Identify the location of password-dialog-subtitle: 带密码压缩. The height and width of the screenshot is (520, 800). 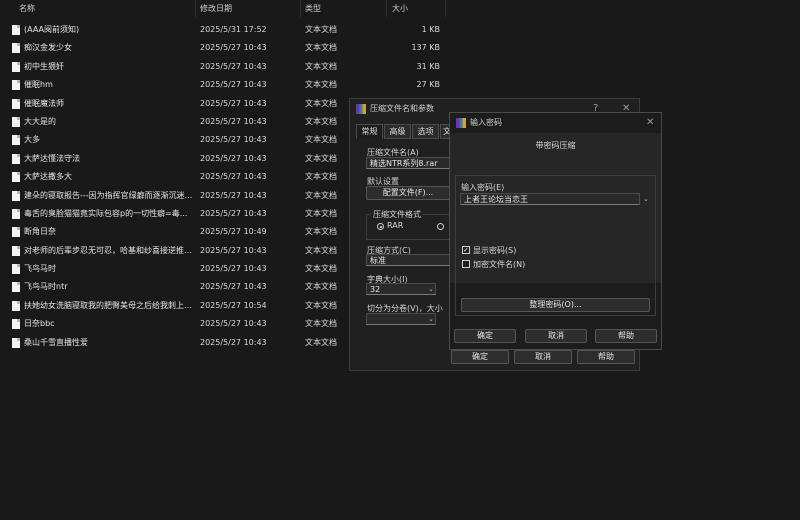
(555, 145).